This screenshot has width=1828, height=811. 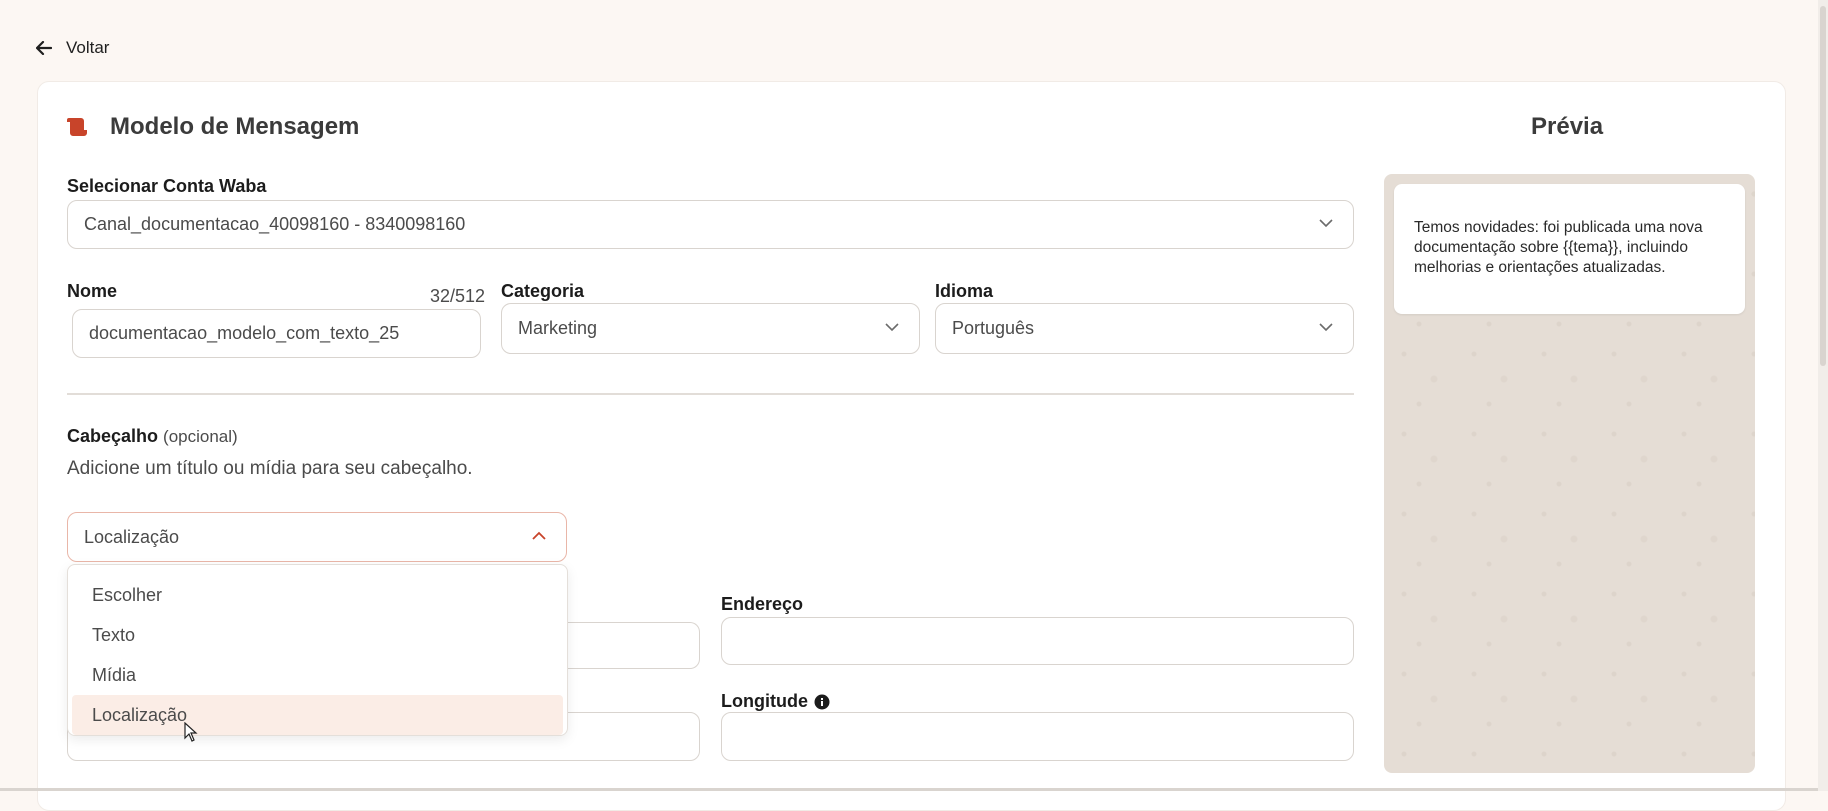 What do you see at coordinates (317, 595) in the screenshot?
I see `option-escolher: Escolher` at bounding box center [317, 595].